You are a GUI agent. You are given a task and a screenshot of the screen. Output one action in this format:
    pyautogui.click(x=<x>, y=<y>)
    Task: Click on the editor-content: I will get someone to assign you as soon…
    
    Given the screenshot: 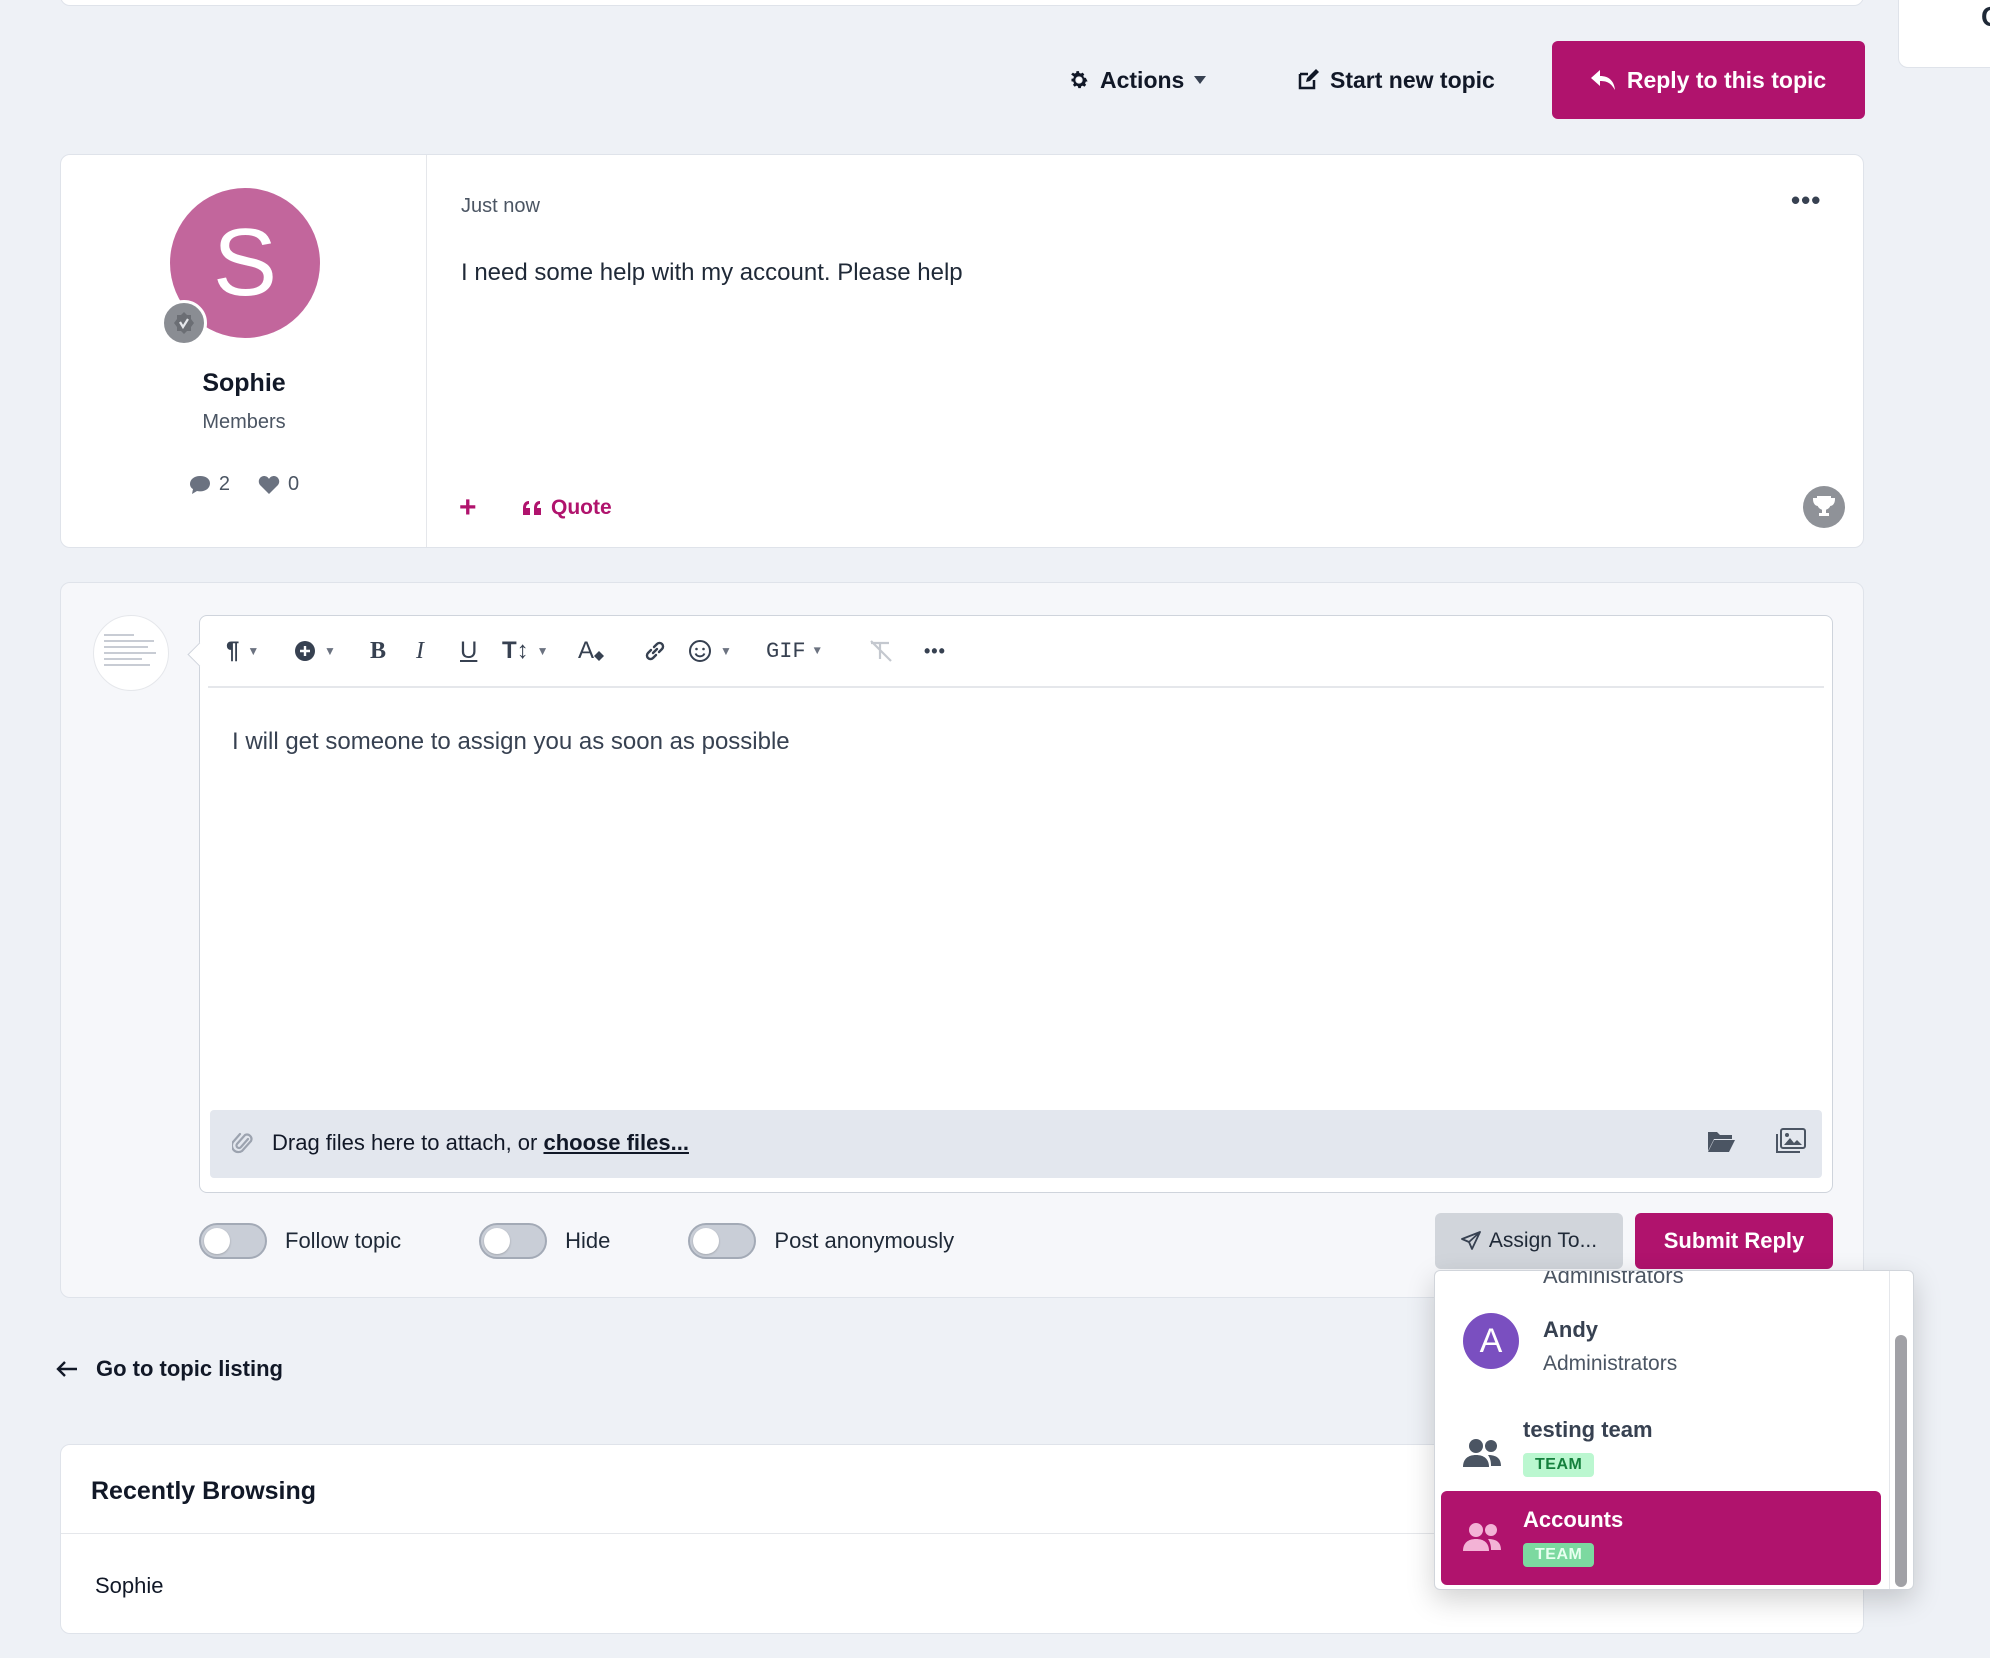 What is the action you would take?
    pyautogui.click(x=511, y=742)
    